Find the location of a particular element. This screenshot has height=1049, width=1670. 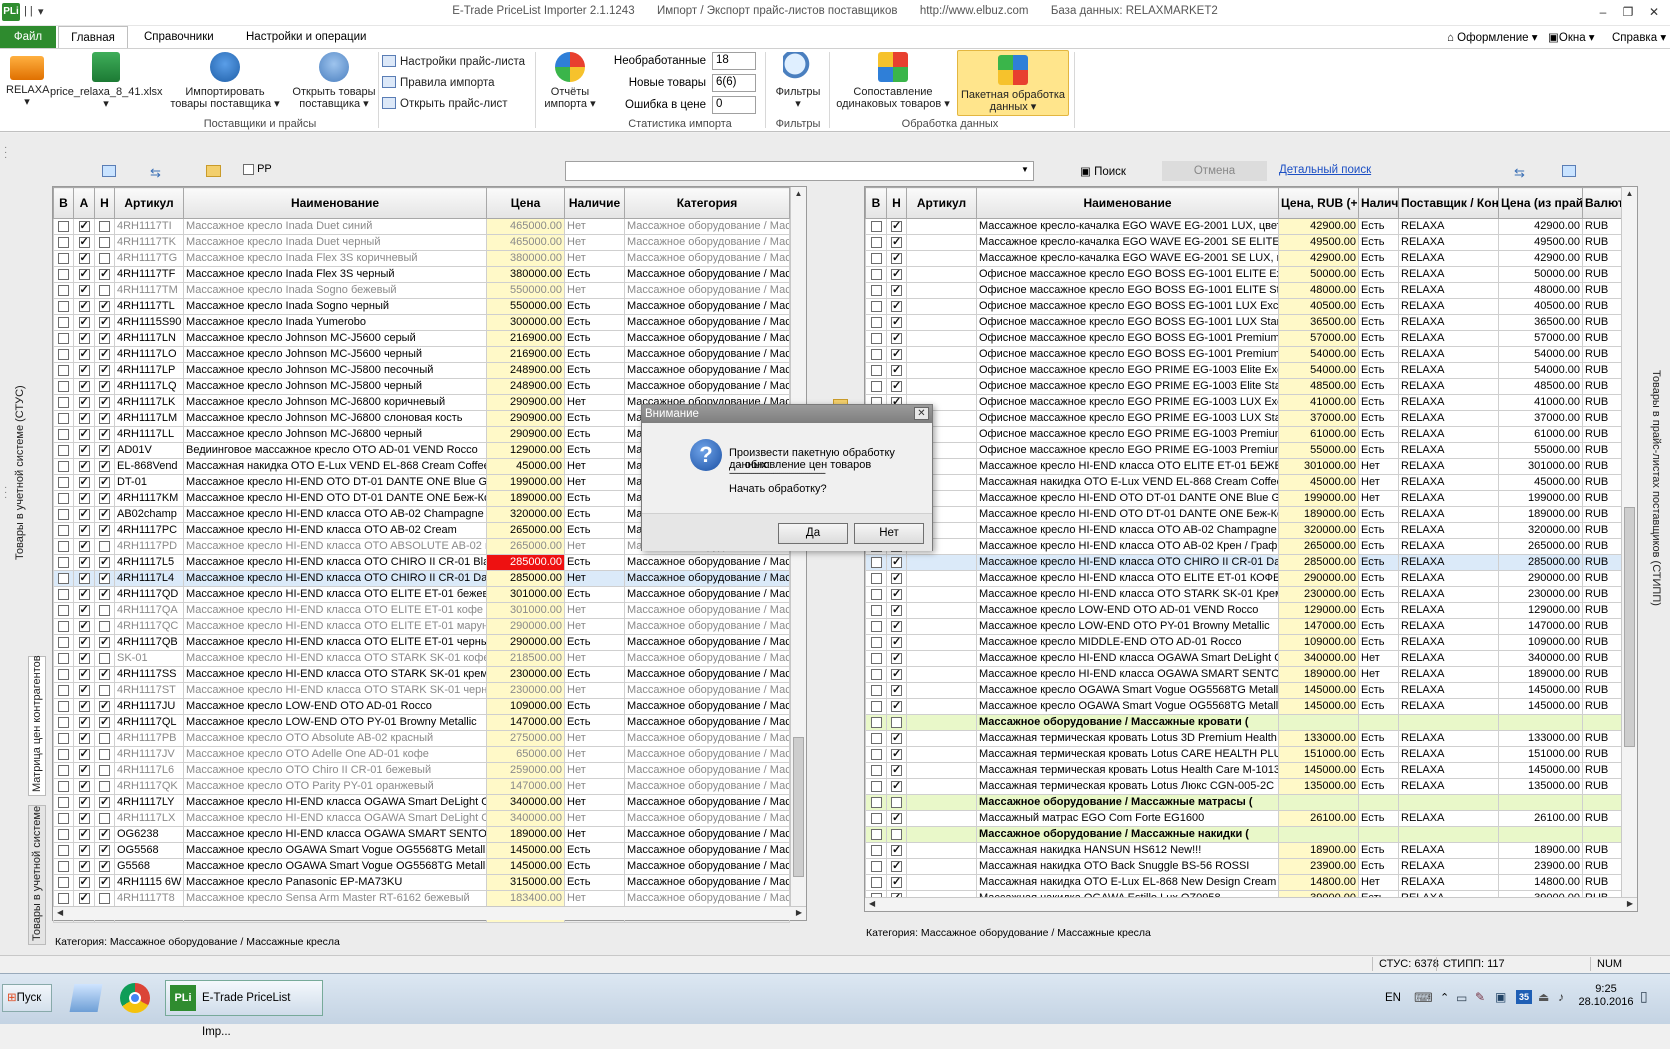

pricelist-price-cell: 340000.00 is located at coordinates (1540, 658).